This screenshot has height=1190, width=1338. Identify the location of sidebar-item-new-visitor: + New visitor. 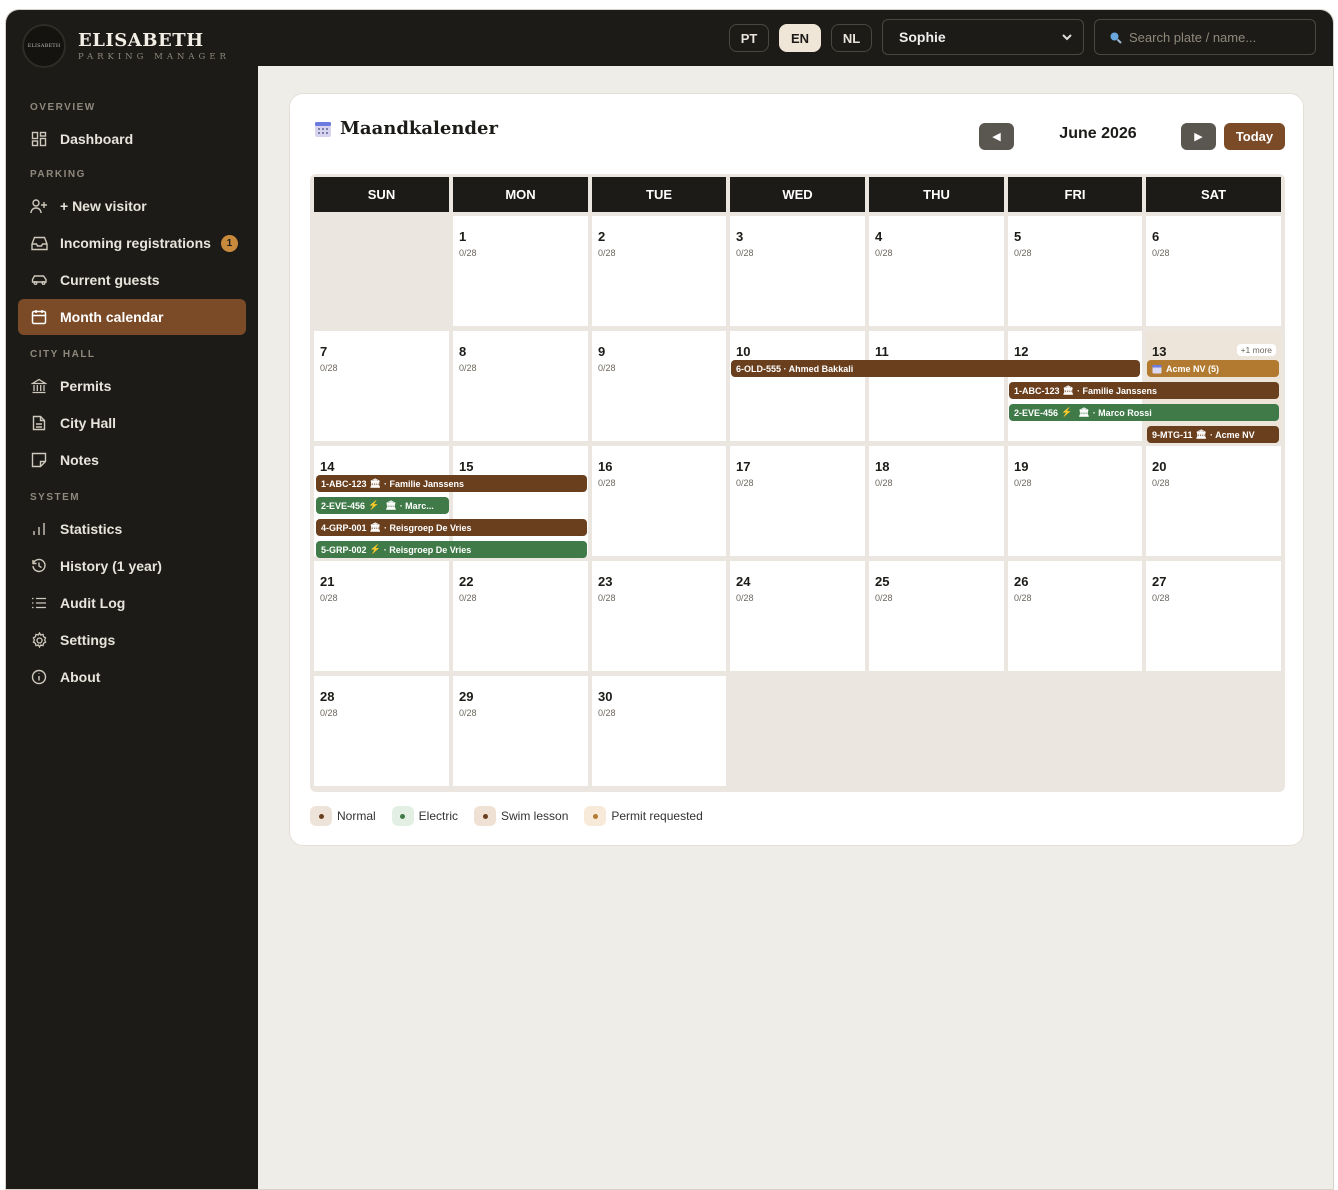
(132, 206).